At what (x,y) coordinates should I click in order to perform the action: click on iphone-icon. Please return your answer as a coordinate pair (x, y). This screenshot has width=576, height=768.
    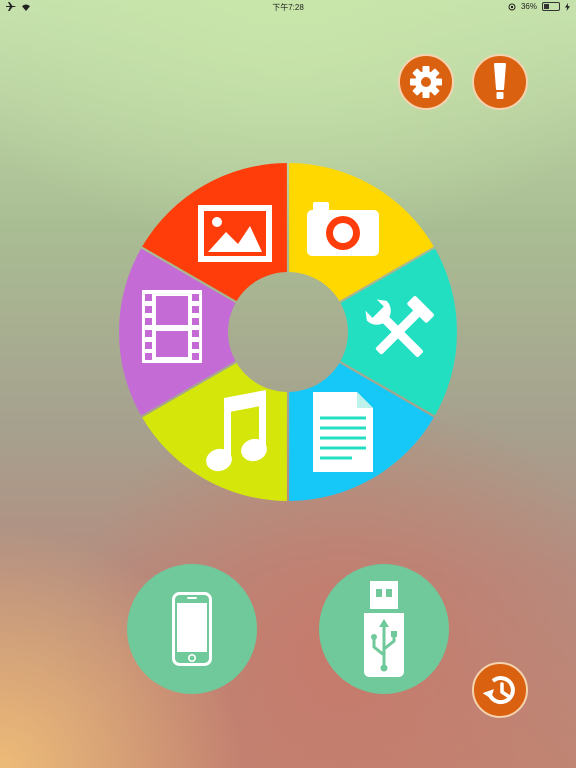
    Looking at the image, I should click on (192, 629).